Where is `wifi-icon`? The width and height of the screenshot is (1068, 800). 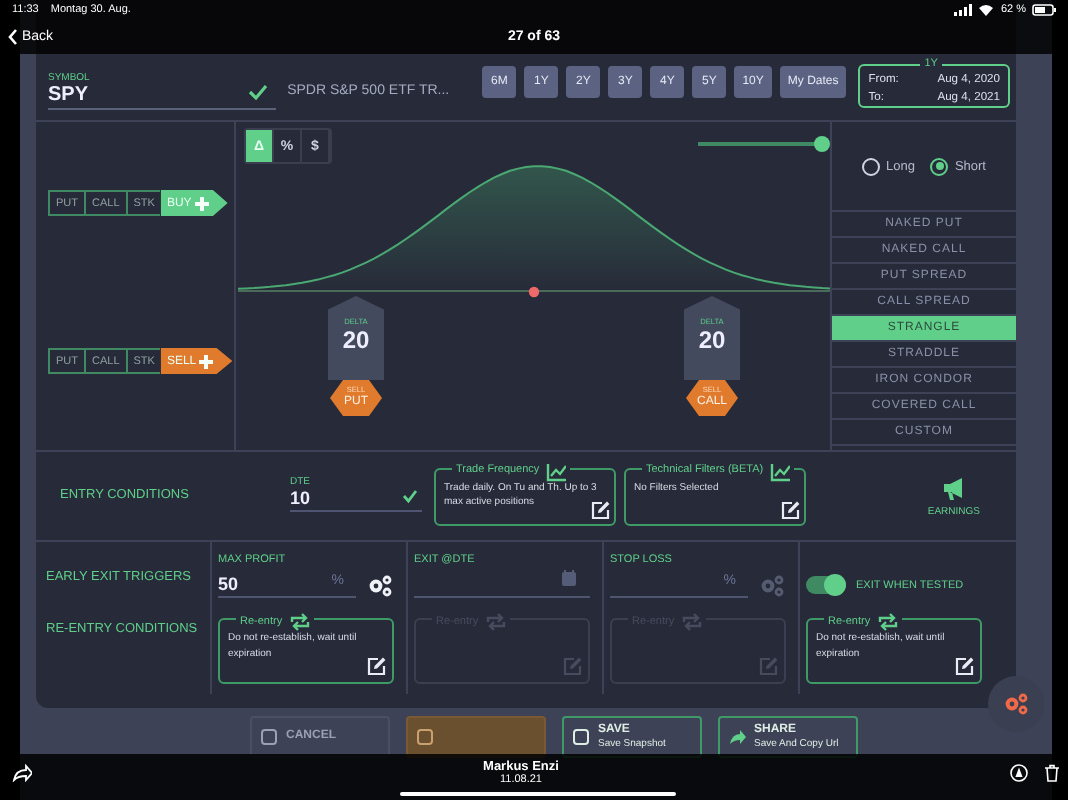
wifi-icon is located at coordinates (986, 10).